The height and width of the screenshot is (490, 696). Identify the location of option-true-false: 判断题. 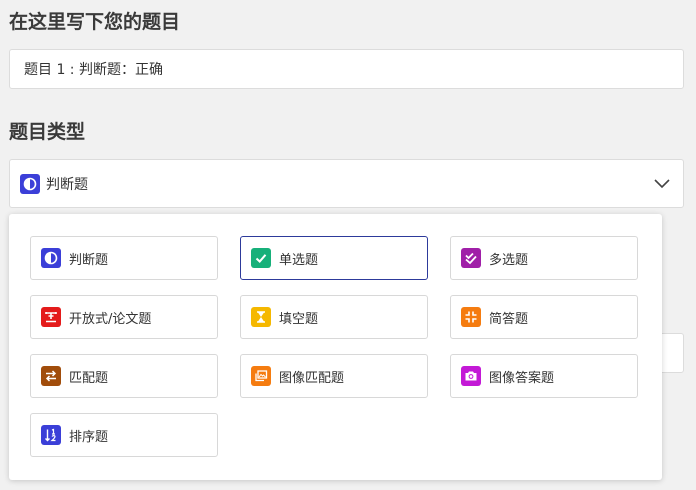
(124, 258).